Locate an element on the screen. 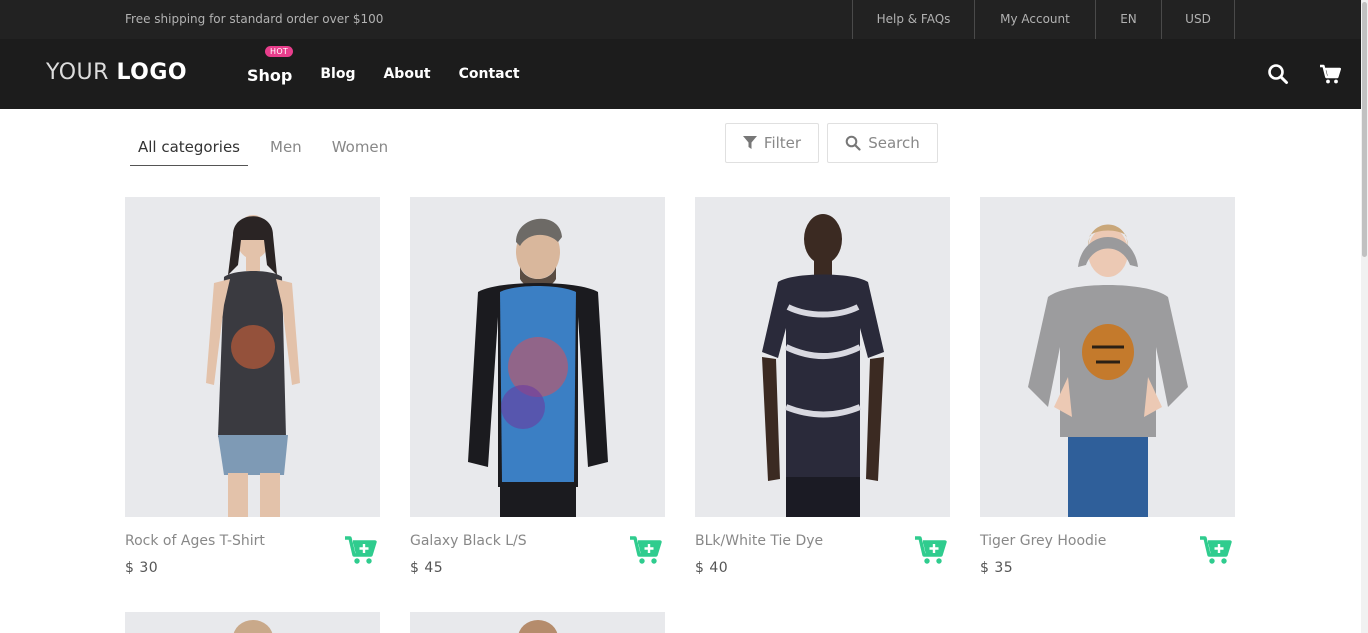 The image size is (1368, 633). main-nav: HOT Shop Blog About Contact is located at coordinates (397, 74).